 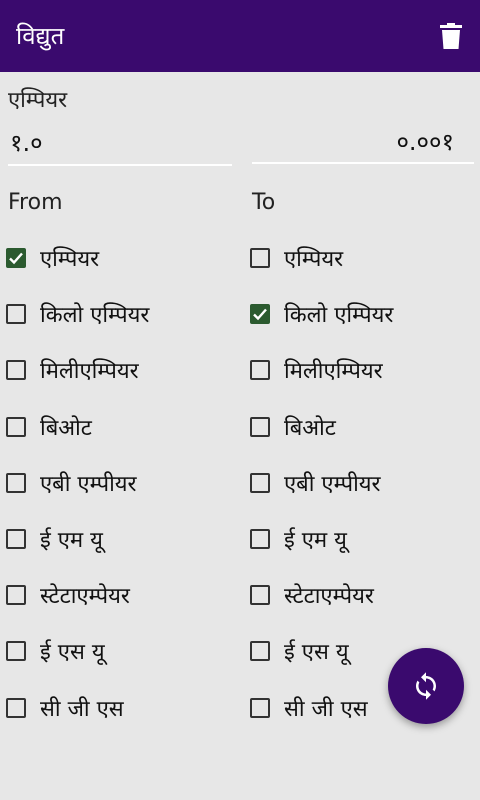 I want to click on from-unit-statampere: स्टेटाएम्पेयर, so click(x=121, y=595).